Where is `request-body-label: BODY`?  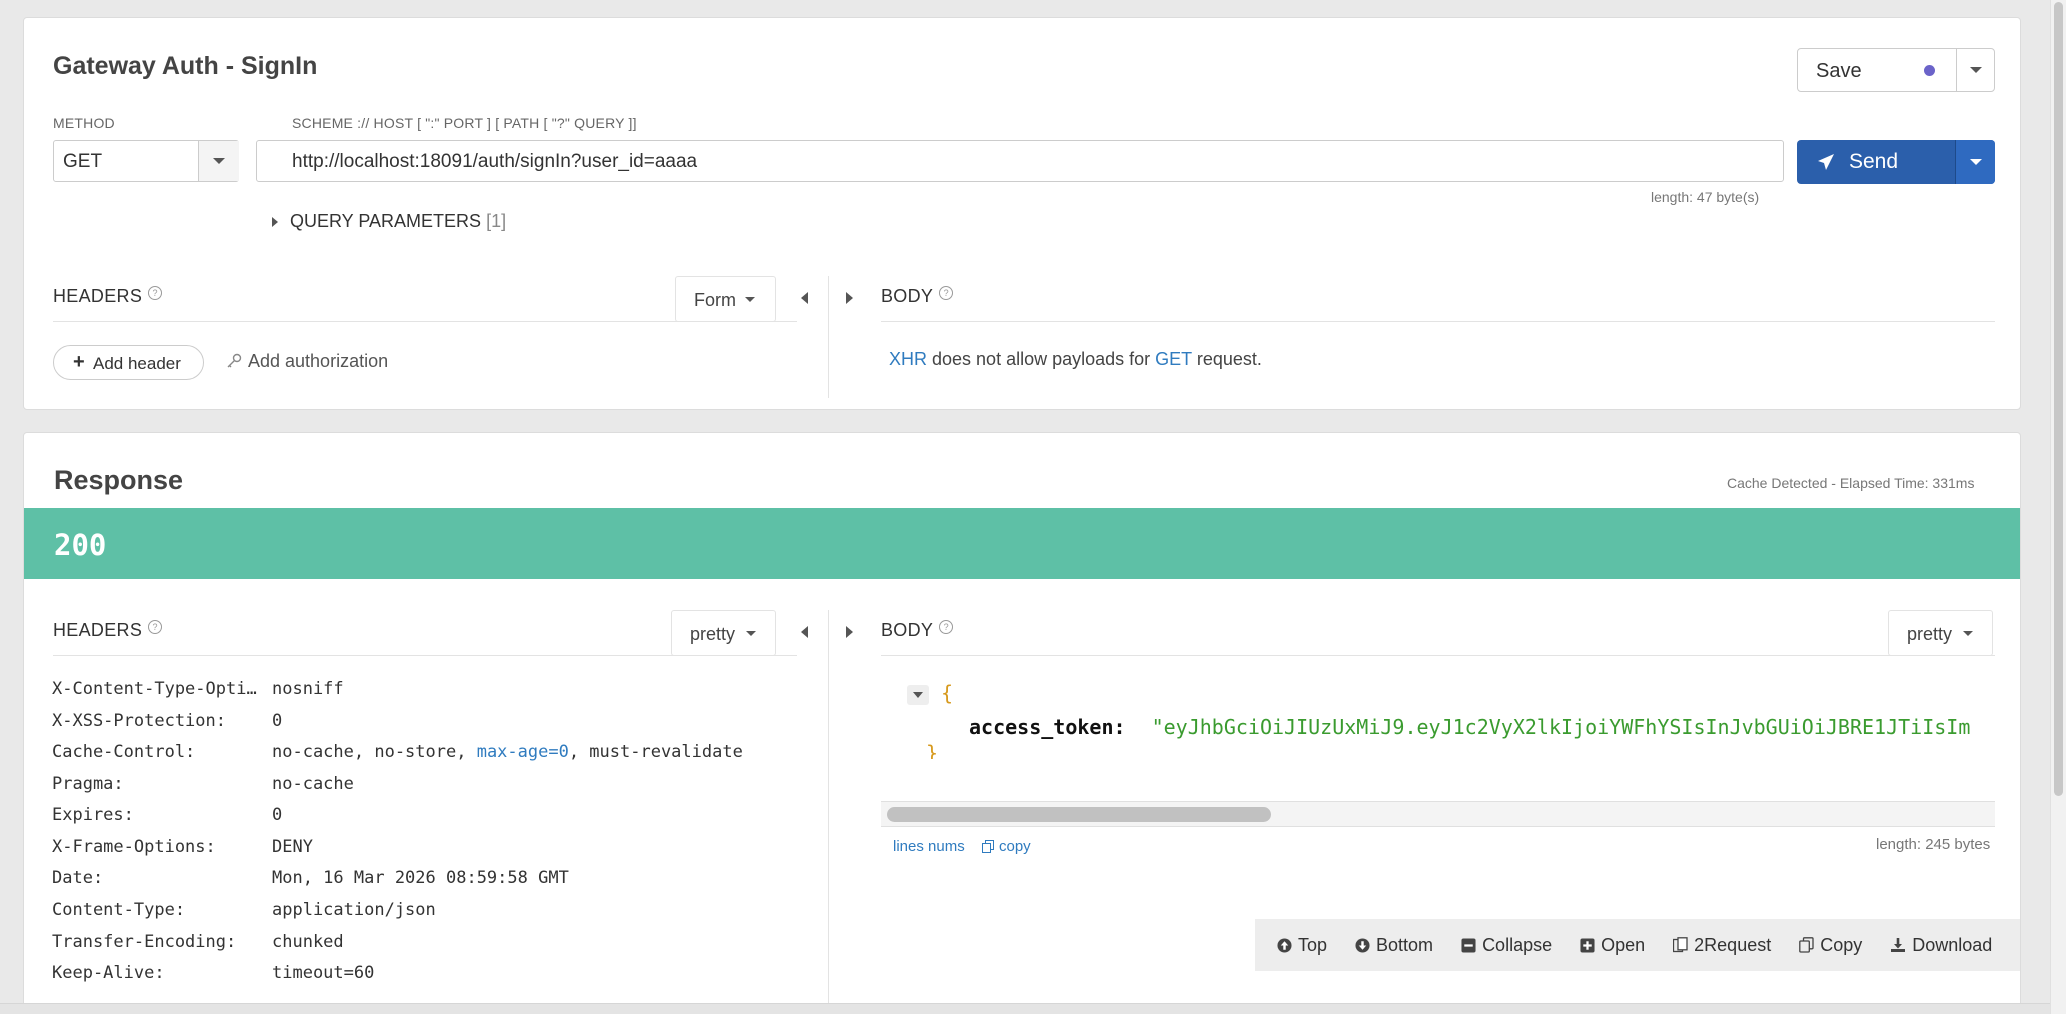
request-body-label: BODY is located at coordinates (907, 296).